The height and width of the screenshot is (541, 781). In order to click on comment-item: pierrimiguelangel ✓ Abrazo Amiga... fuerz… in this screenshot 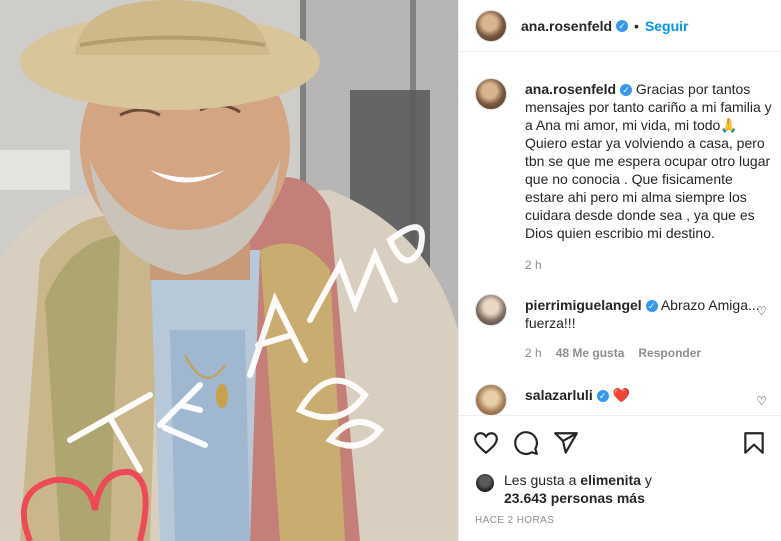, I will do `click(625, 329)`.